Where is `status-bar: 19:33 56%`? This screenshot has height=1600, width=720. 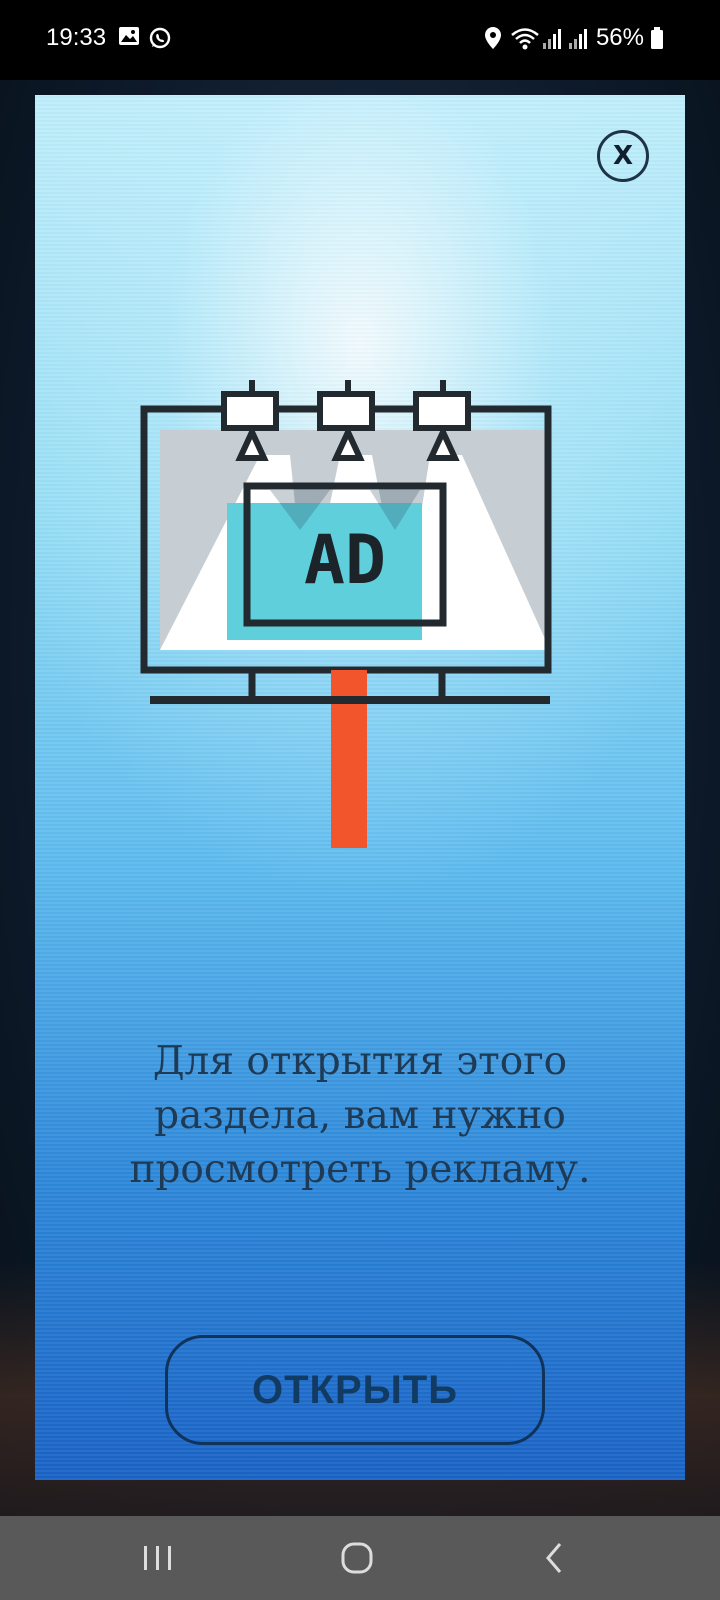
status-bar: 19:33 56% is located at coordinates (360, 40).